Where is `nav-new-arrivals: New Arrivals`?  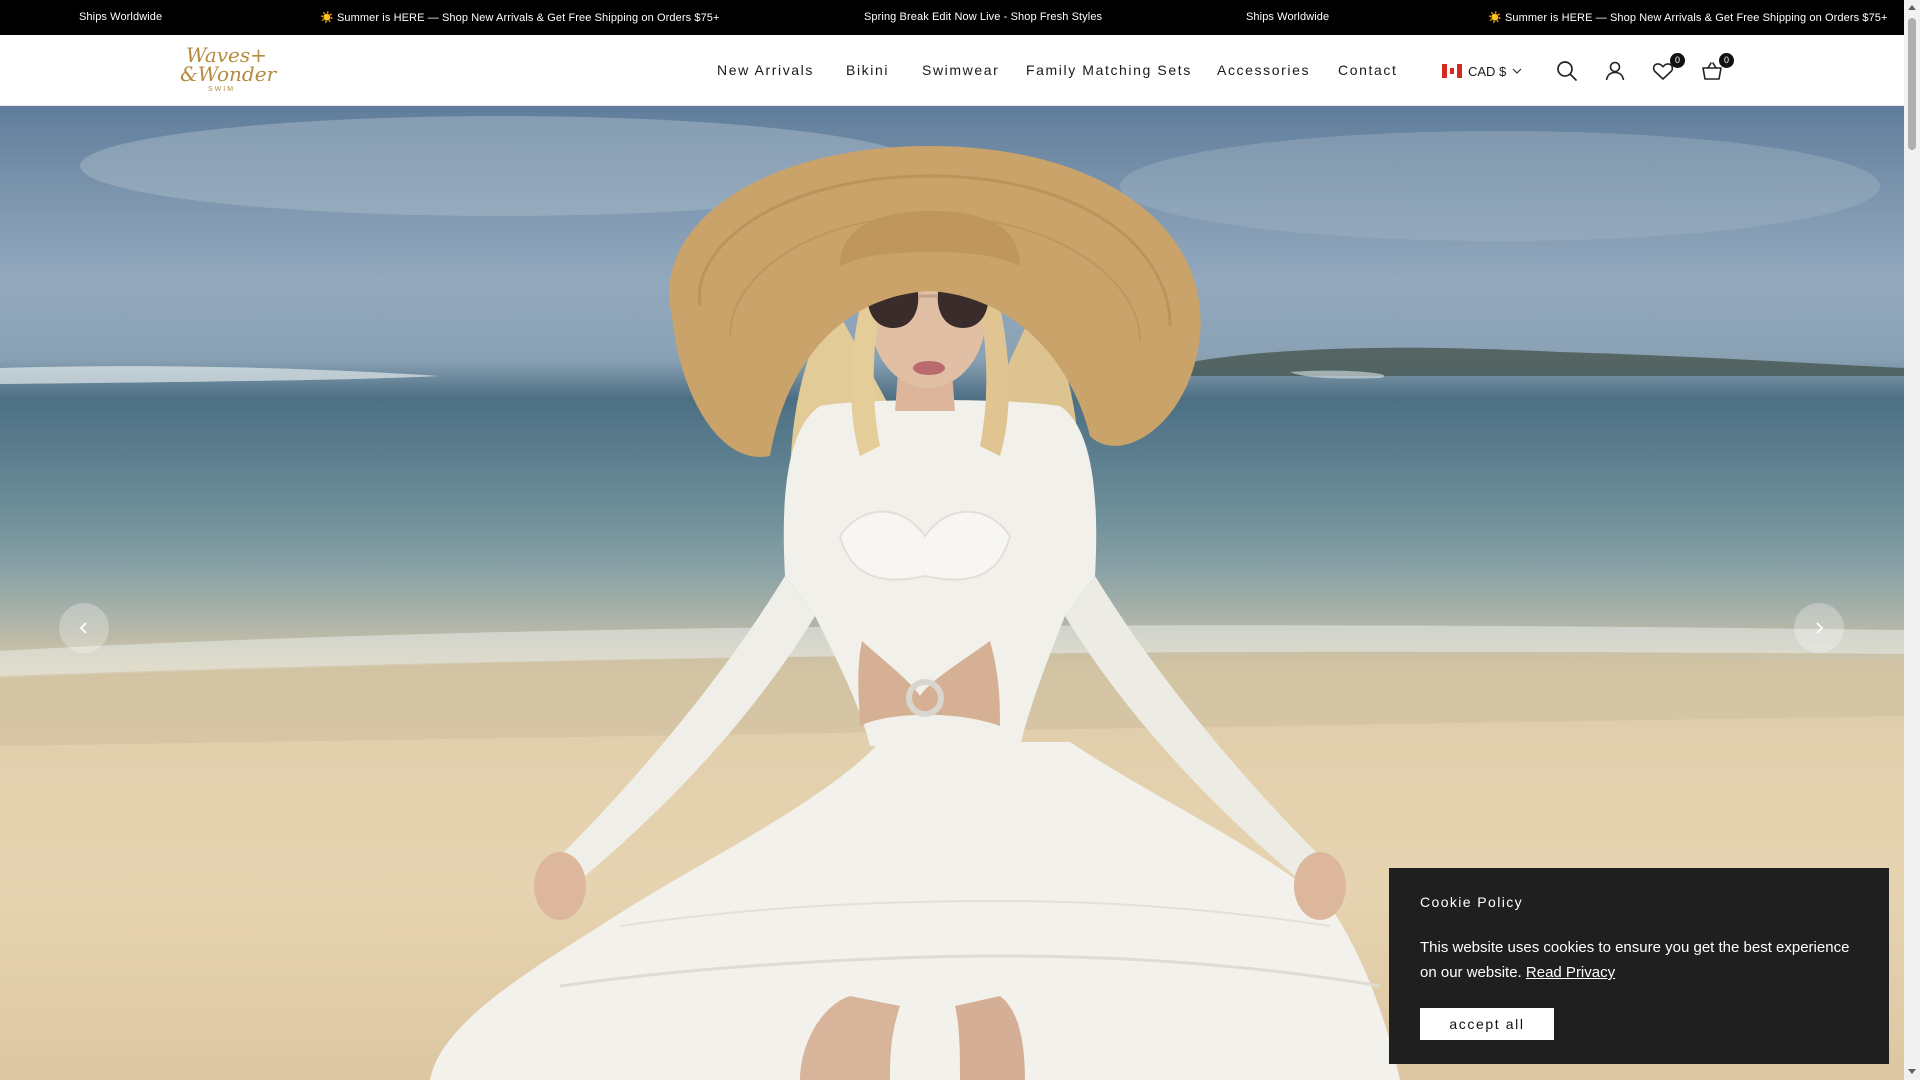 nav-new-arrivals: New Arrivals is located at coordinates (765, 70).